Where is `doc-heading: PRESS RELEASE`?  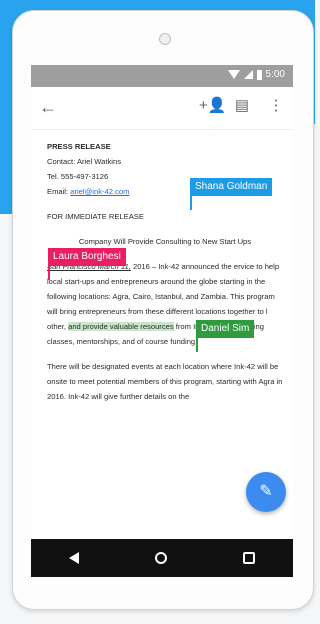 doc-heading: PRESS RELEASE is located at coordinates (79, 146).